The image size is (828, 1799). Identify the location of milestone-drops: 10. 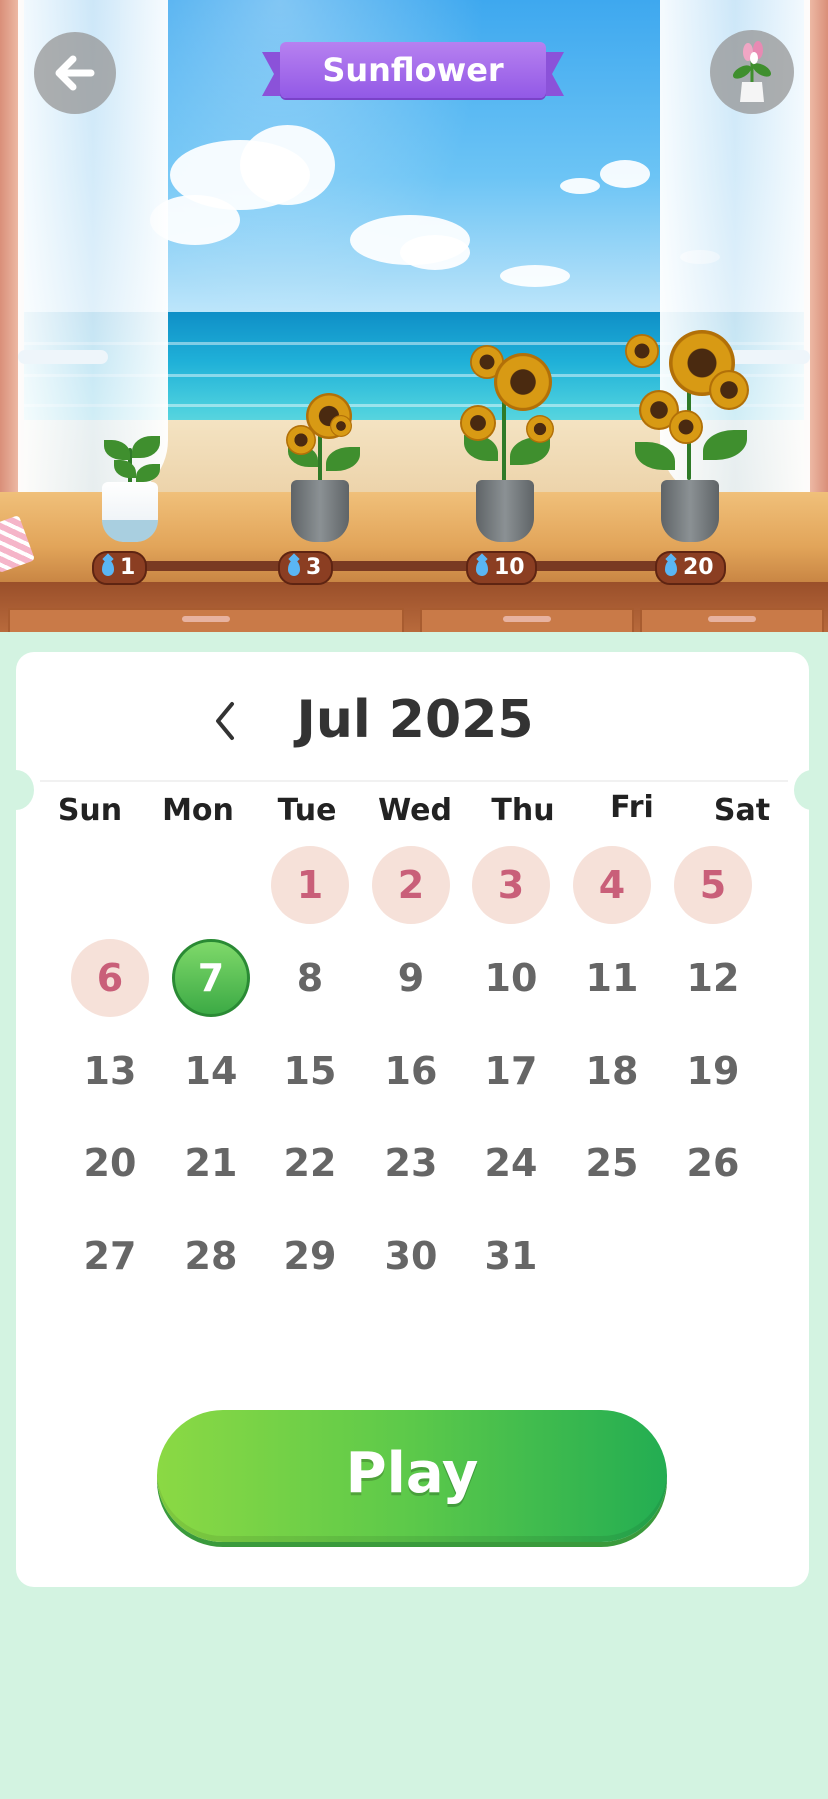
(509, 567).